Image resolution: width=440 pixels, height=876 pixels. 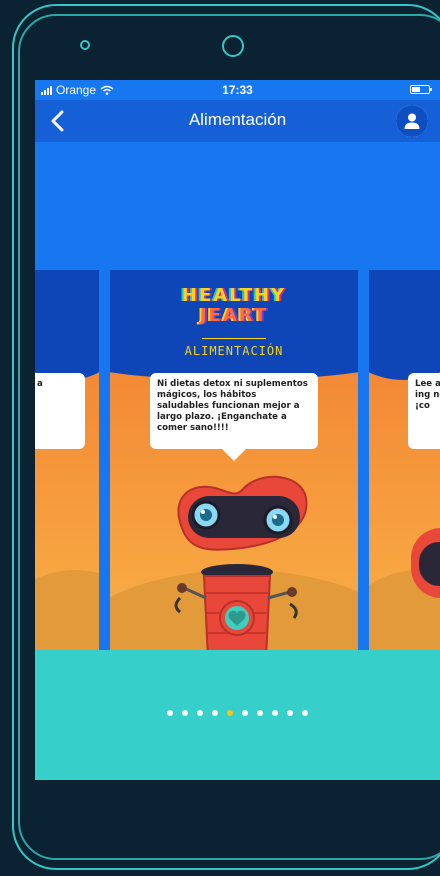 I want to click on nav-bar: Alimentación, so click(x=237, y=121).